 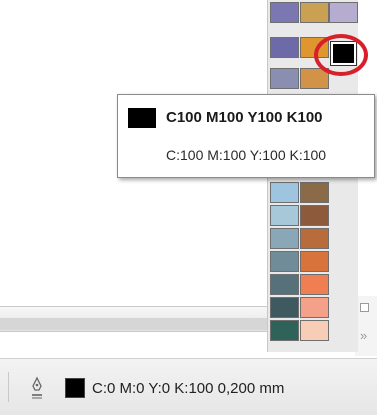 What do you see at coordinates (142, 118) in the screenshot?
I see `tooltip-color-swatch` at bounding box center [142, 118].